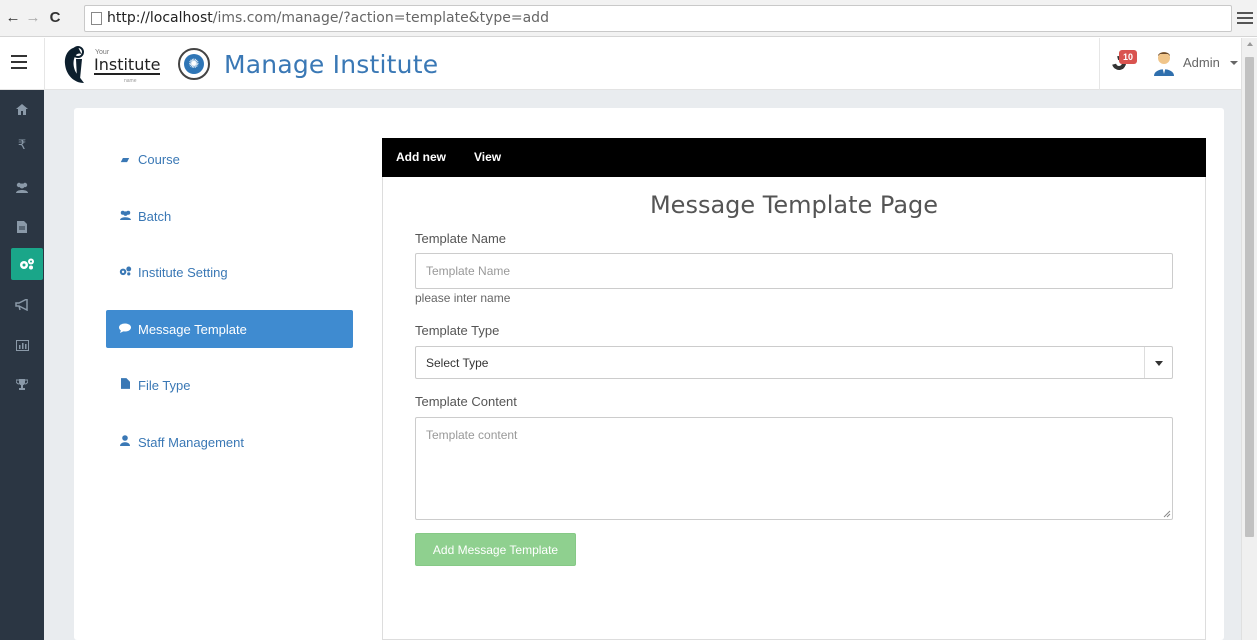 This screenshot has width=1257, height=640. I want to click on rupee-icon: ₹, so click(22, 145).